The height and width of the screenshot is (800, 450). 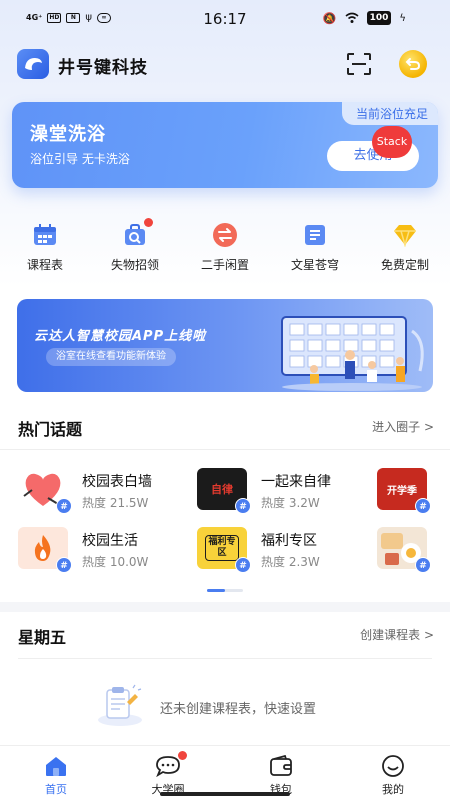 What do you see at coordinates (290, 503) in the screenshot?
I see `topic-heat: 热度 3.2W` at bounding box center [290, 503].